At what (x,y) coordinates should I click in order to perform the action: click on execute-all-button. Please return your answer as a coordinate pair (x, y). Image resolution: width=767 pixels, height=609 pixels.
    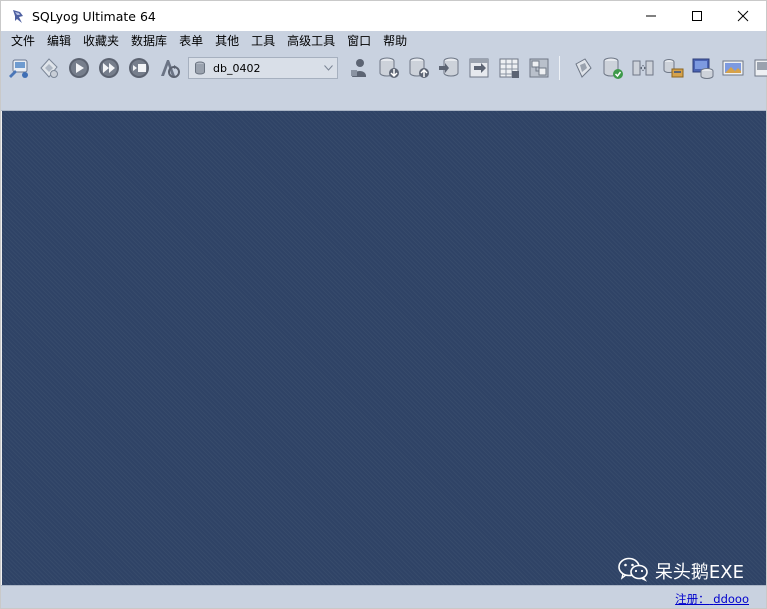
    Looking at the image, I should click on (108, 68).